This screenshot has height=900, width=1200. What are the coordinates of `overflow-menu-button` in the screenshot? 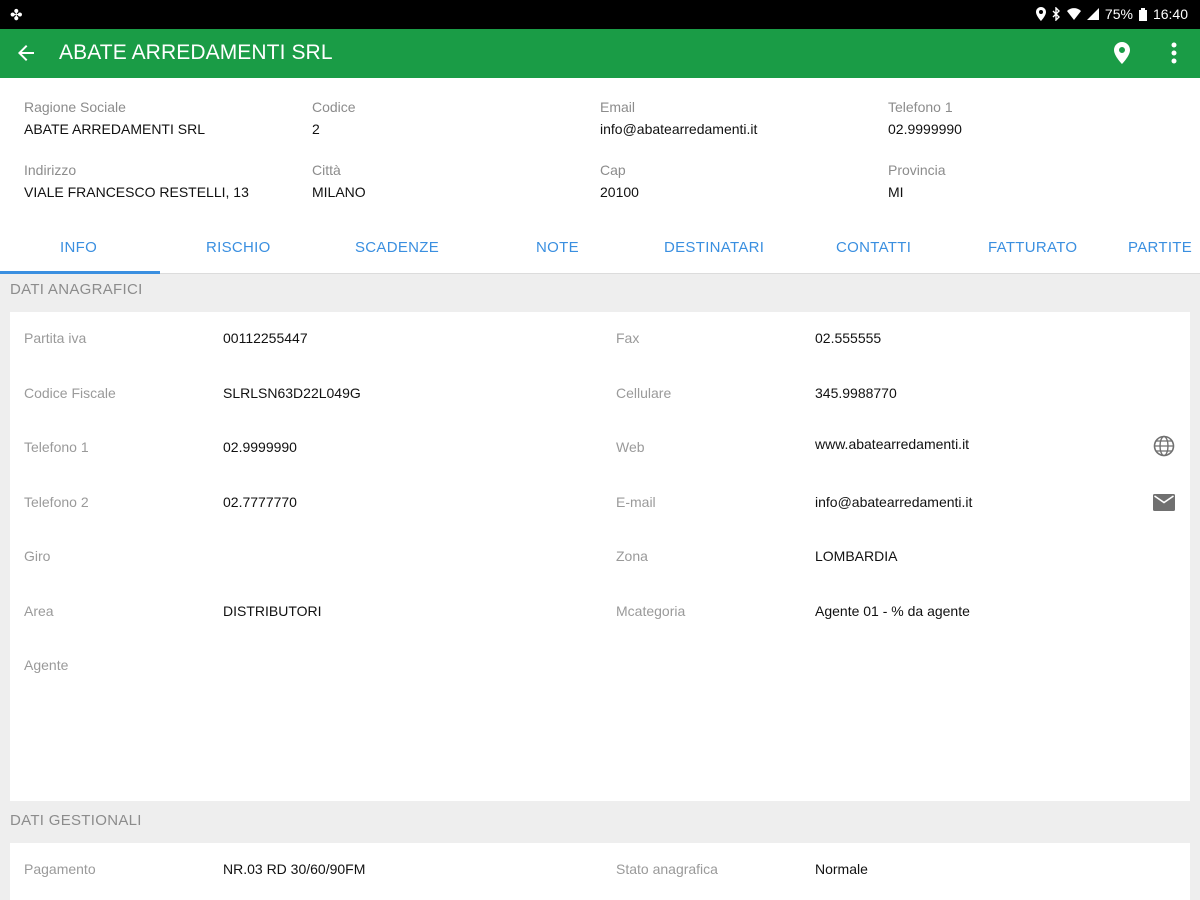 It's located at (1174, 53).